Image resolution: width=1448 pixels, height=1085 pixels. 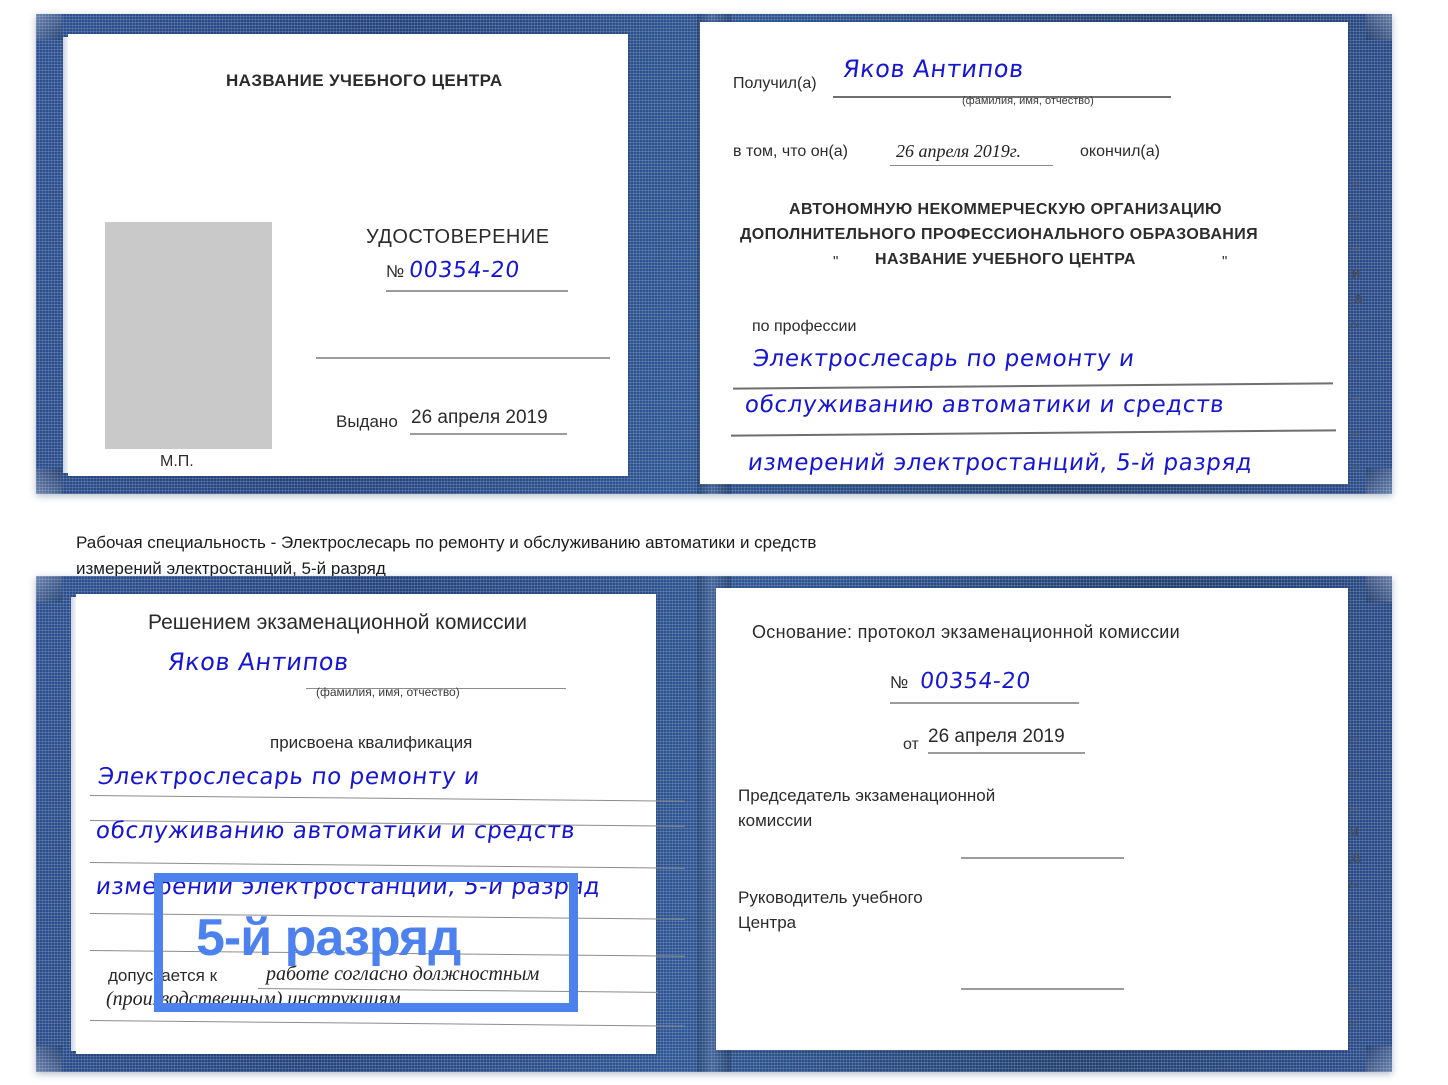 I want to click on from-label: от, so click(x=911, y=744).